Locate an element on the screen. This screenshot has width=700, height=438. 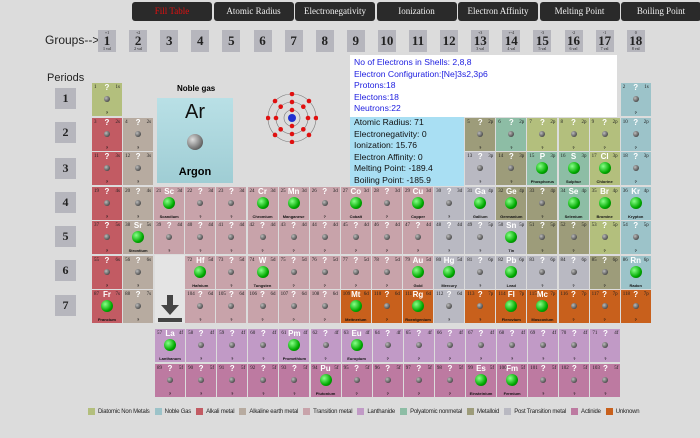
element-cell-78: 78? 5d? is located at coordinates (386, 272).